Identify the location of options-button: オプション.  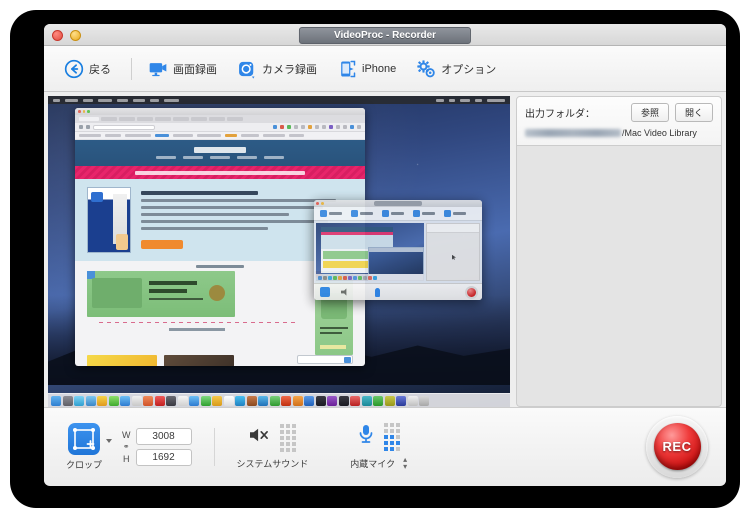
(456, 69).